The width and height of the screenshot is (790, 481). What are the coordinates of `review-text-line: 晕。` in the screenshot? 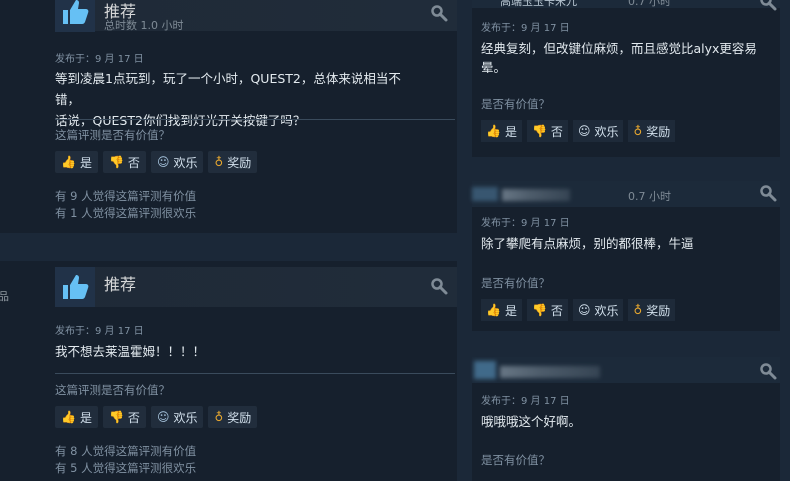 It's located at (494, 67).